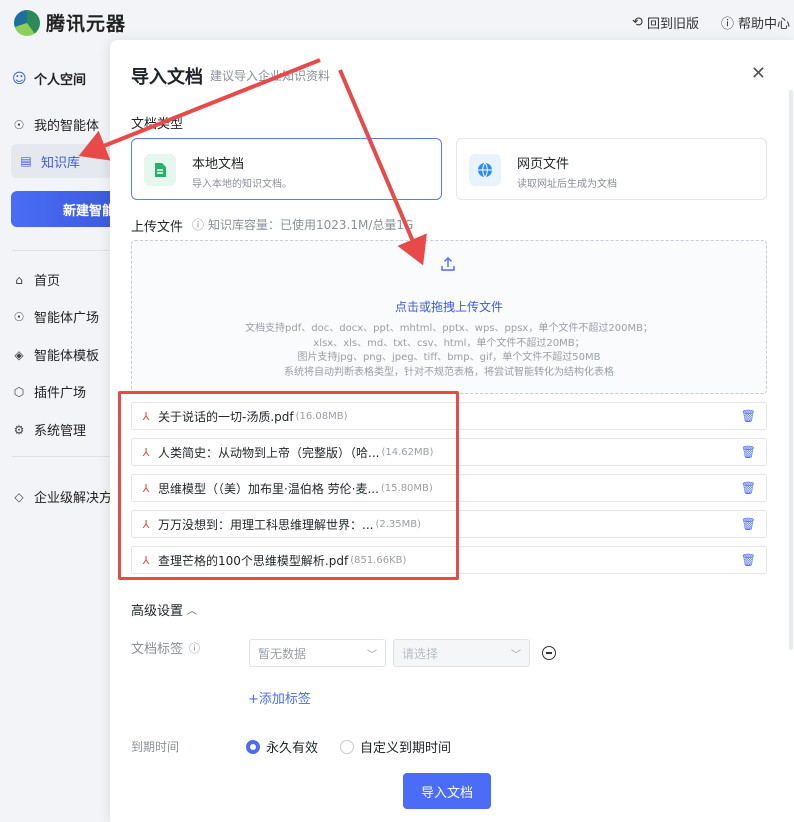 The width and height of the screenshot is (794, 822). I want to click on file-row: ⅄ 人类简史：从动物到上帝（完整版）（哈... (14.62MB) 🗑, so click(449, 452).